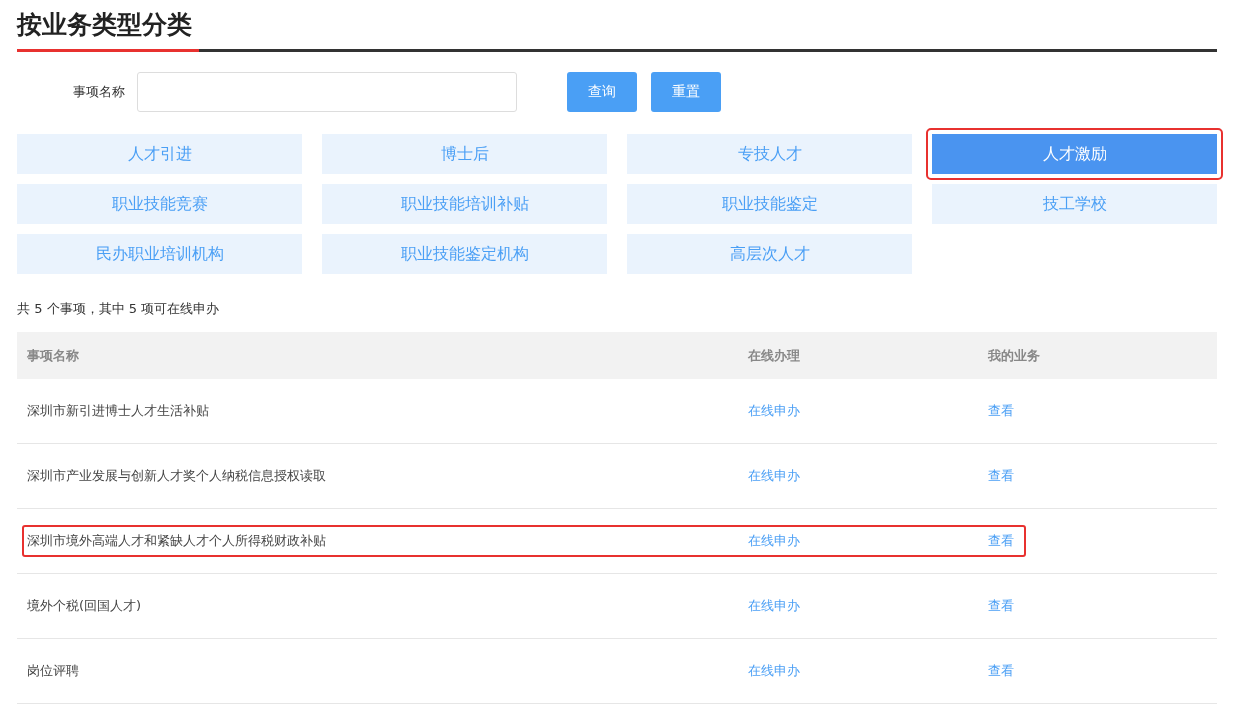 Image resolution: width=1234 pixels, height=715 pixels. I want to click on column-header: 在线办理, so click(774, 355).